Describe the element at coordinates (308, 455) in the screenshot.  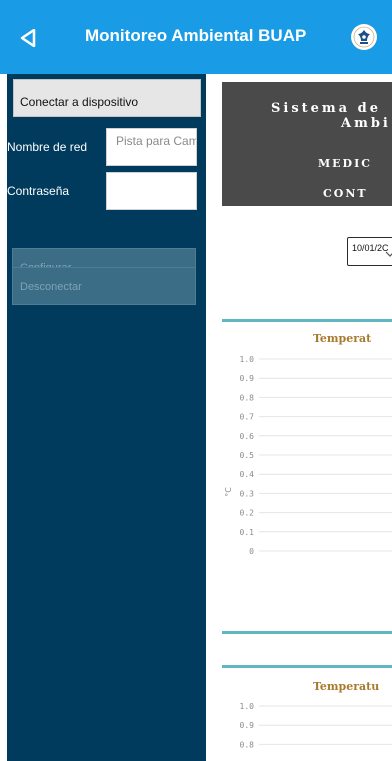
I see `chart-plot-area: 1.0 0.9 0.8 0.7 0.6 0.5 0.4 0.3 0.2 0.1 0 °C` at that location.